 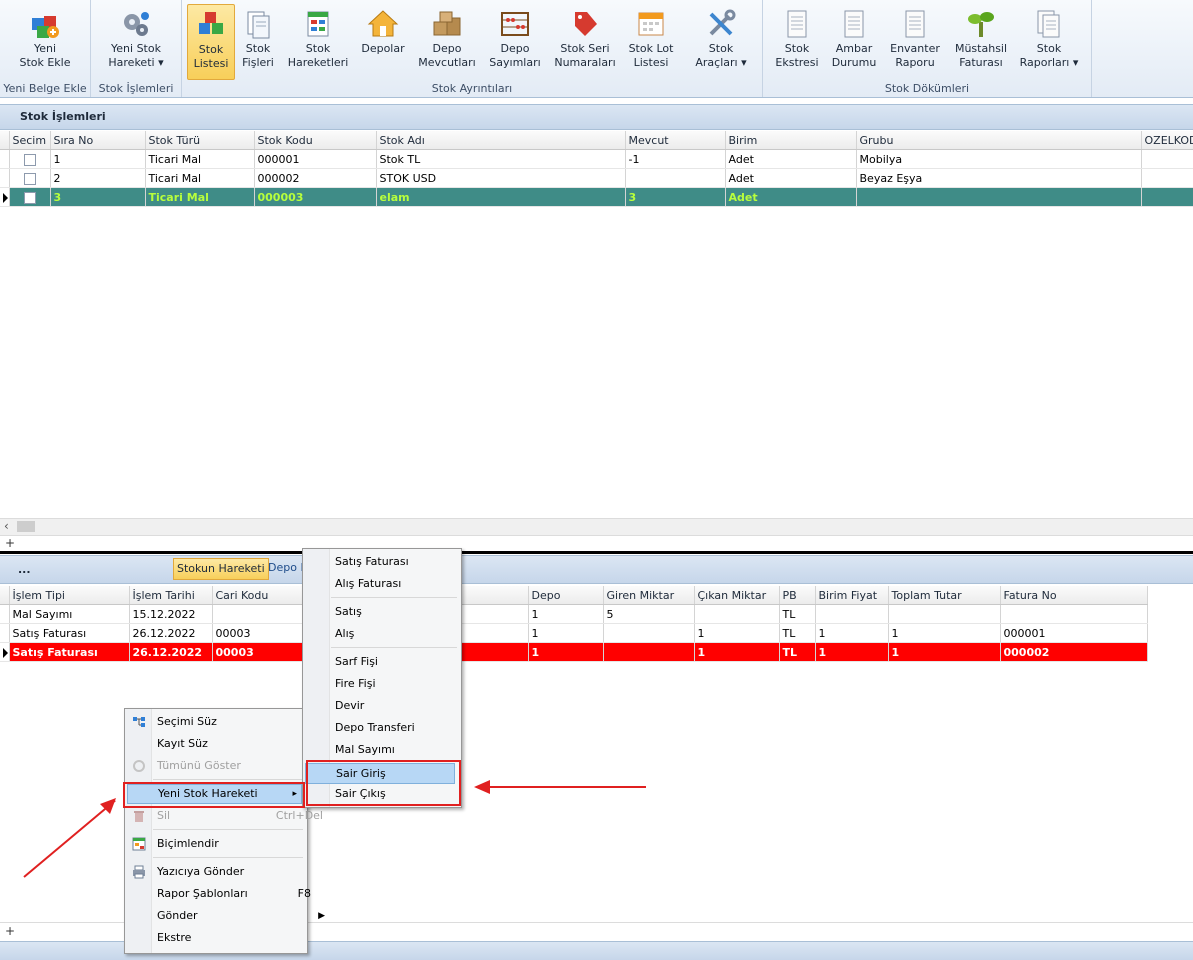 What do you see at coordinates (30, 140) in the screenshot?
I see `column-header-secim: Secim` at bounding box center [30, 140].